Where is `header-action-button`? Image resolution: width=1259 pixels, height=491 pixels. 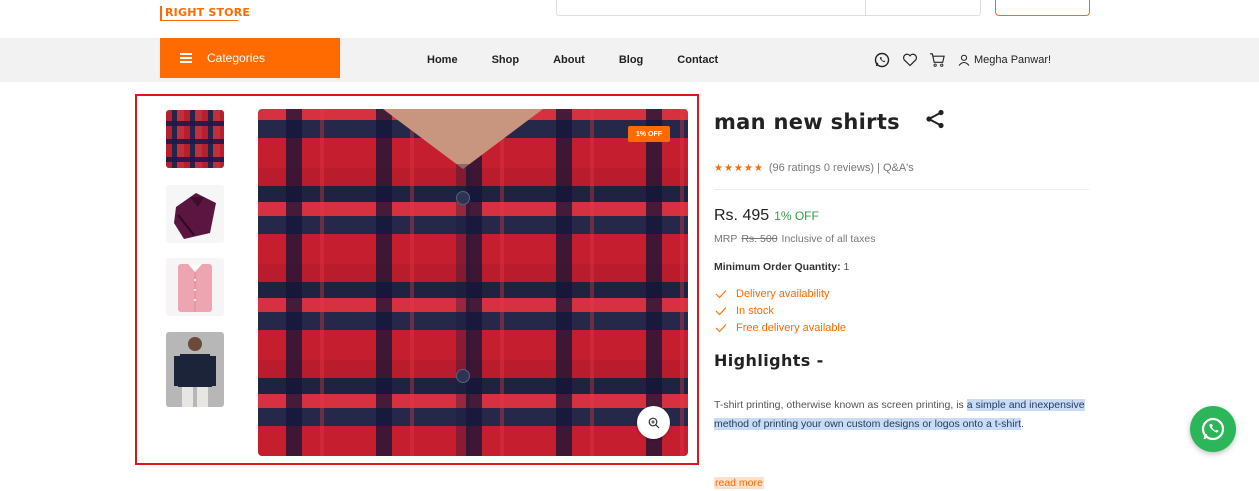 header-action-button is located at coordinates (1042, 8).